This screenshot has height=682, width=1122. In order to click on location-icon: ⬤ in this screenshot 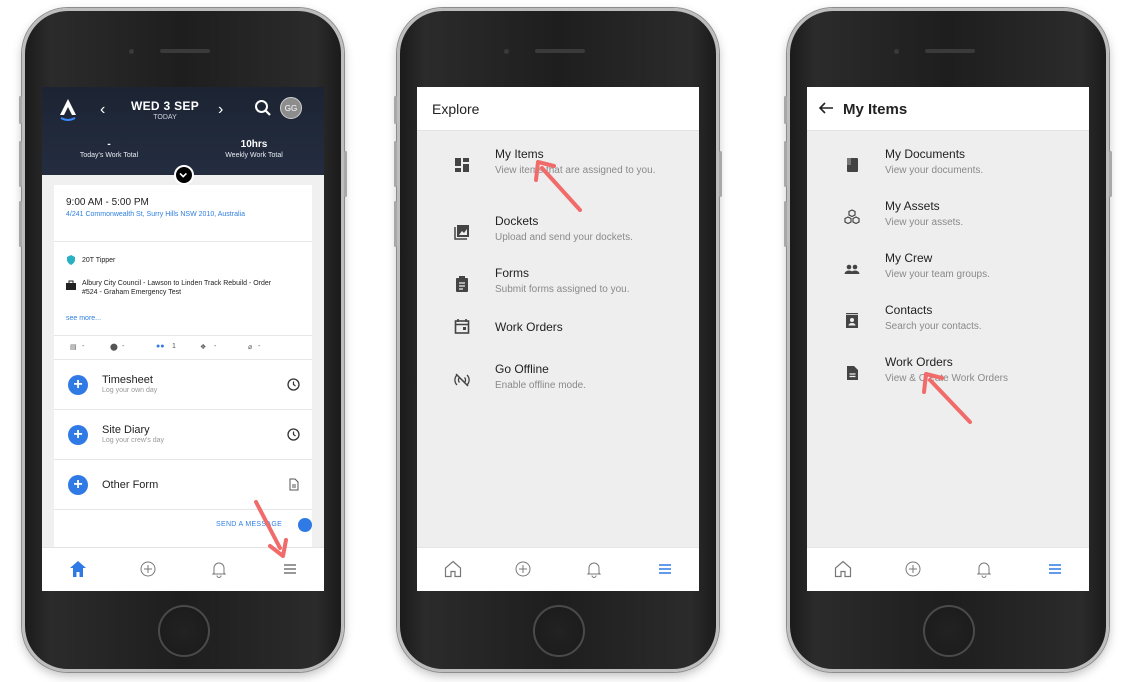, I will do `click(114, 347)`.